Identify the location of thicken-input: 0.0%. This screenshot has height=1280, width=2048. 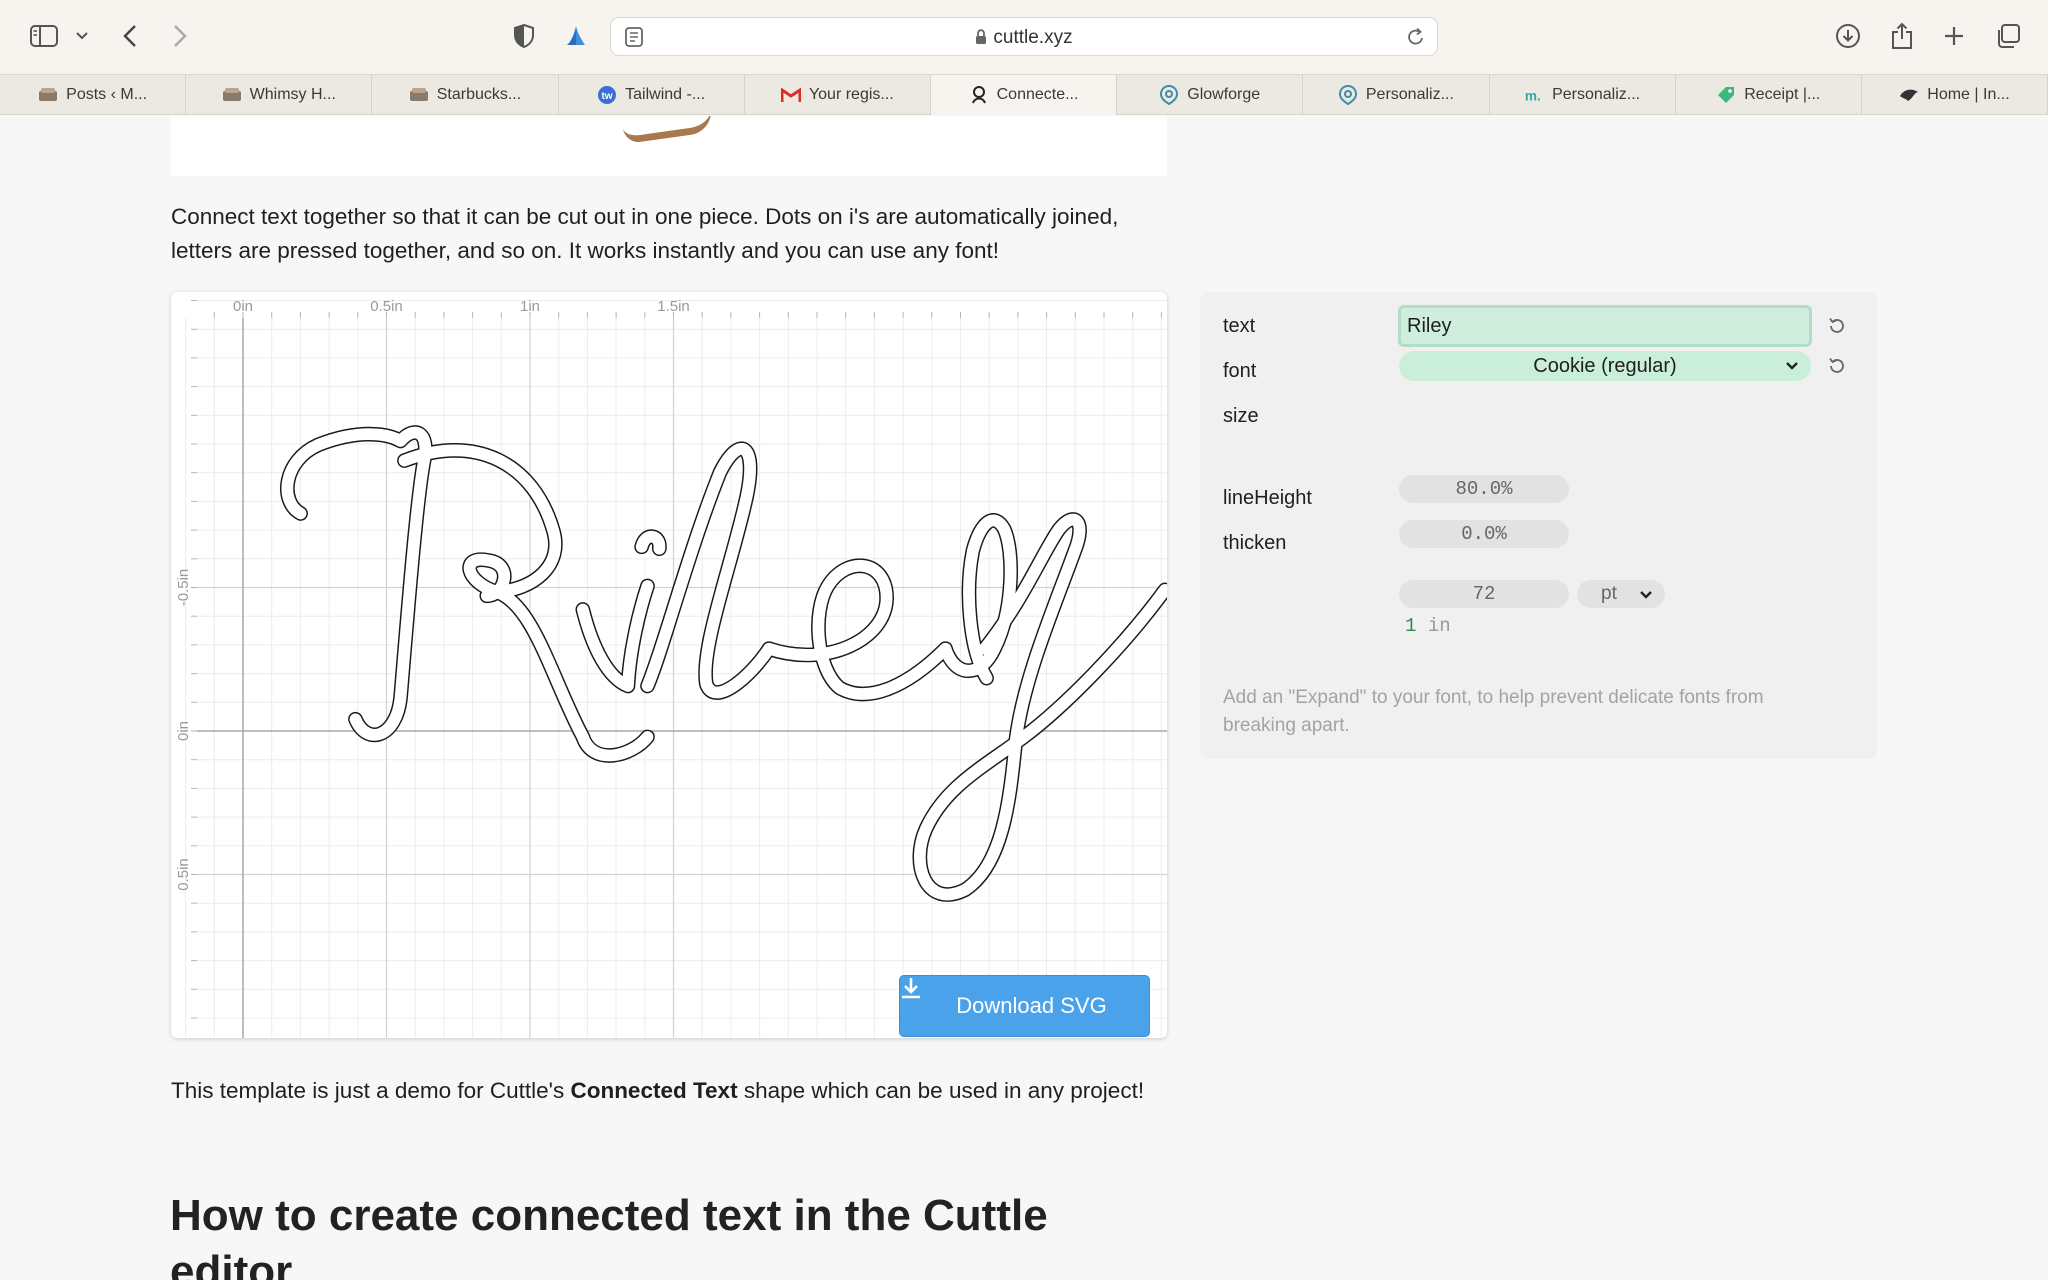
(1484, 534).